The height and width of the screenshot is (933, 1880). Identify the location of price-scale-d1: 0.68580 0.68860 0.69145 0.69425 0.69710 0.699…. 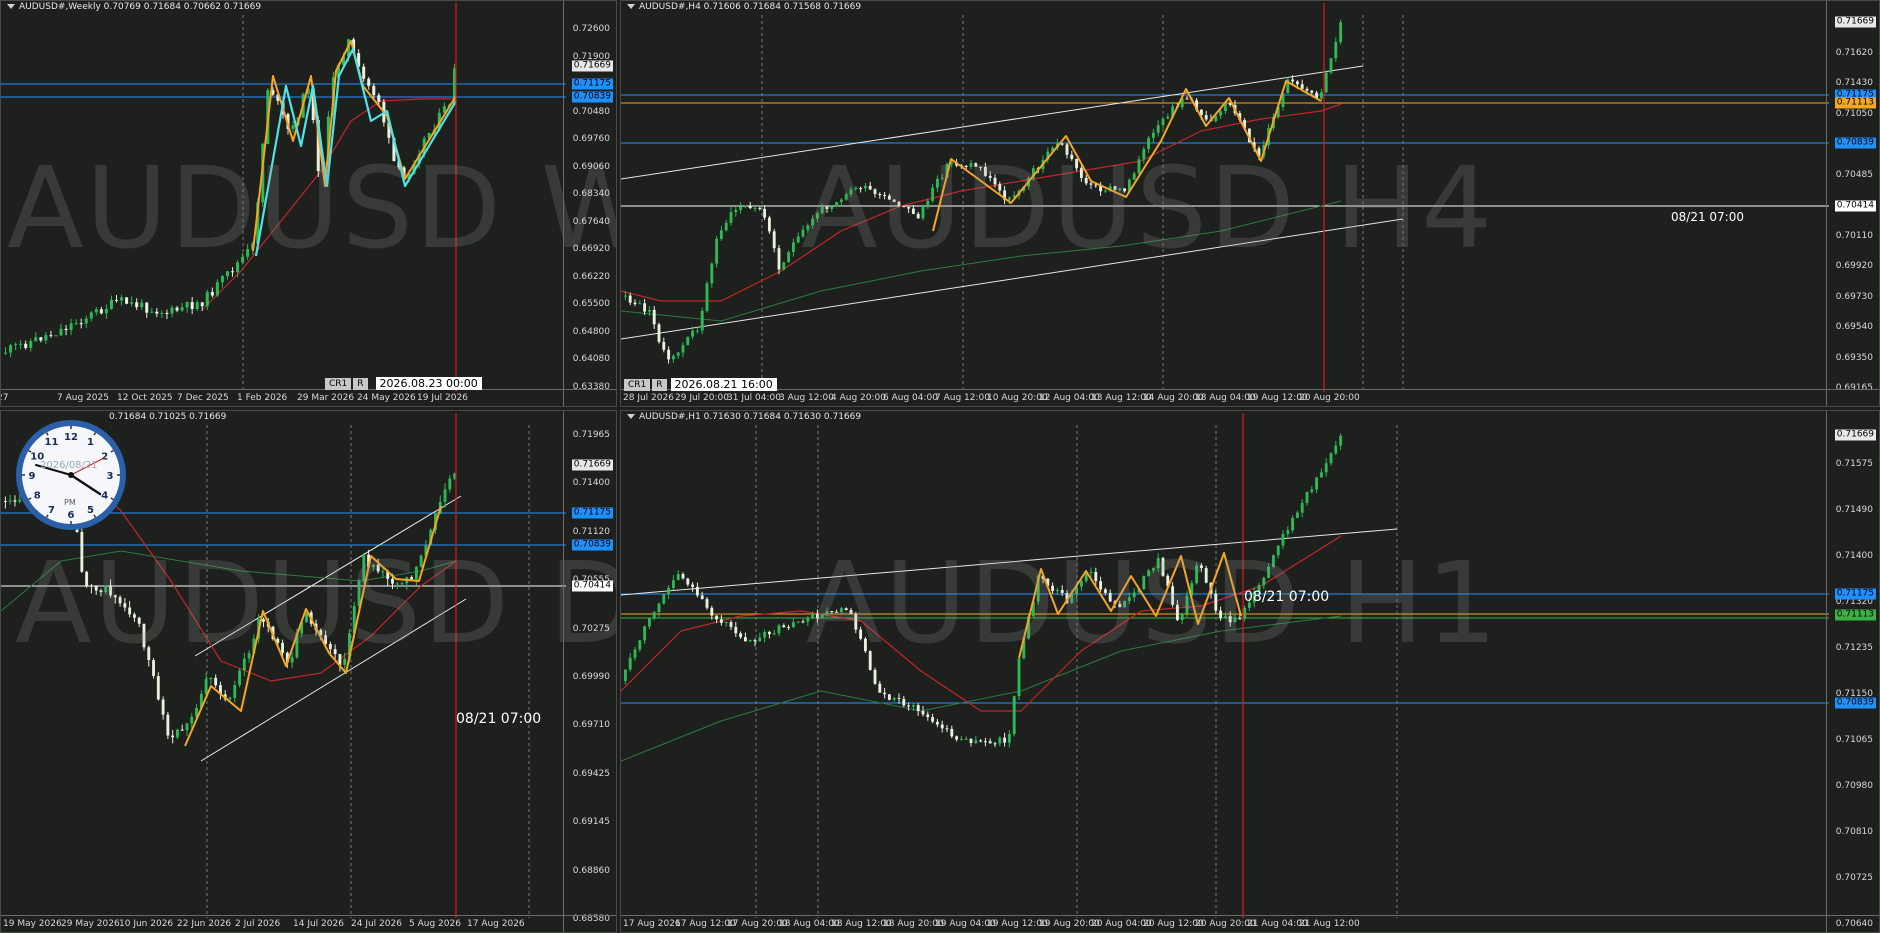
(589, 671).